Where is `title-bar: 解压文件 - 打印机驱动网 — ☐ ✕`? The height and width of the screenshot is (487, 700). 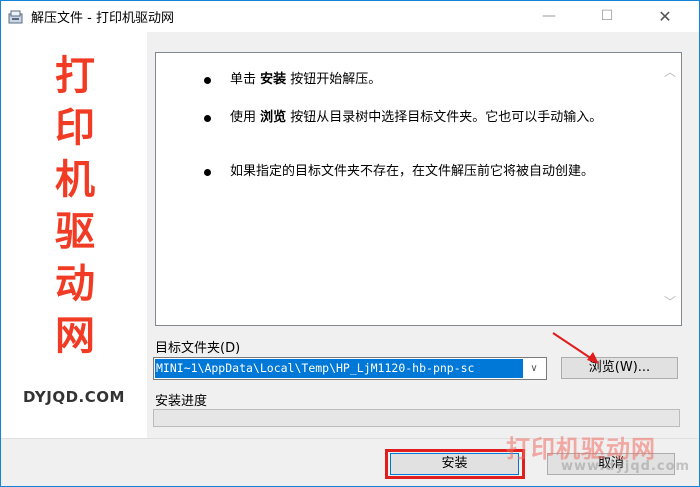 title-bar: 解压文件 - 打印机驱动网 — ☐ ✕ is located at coordinates (350, 16).